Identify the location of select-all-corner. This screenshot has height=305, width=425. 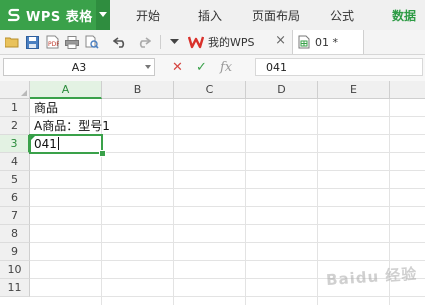
(15, 90).